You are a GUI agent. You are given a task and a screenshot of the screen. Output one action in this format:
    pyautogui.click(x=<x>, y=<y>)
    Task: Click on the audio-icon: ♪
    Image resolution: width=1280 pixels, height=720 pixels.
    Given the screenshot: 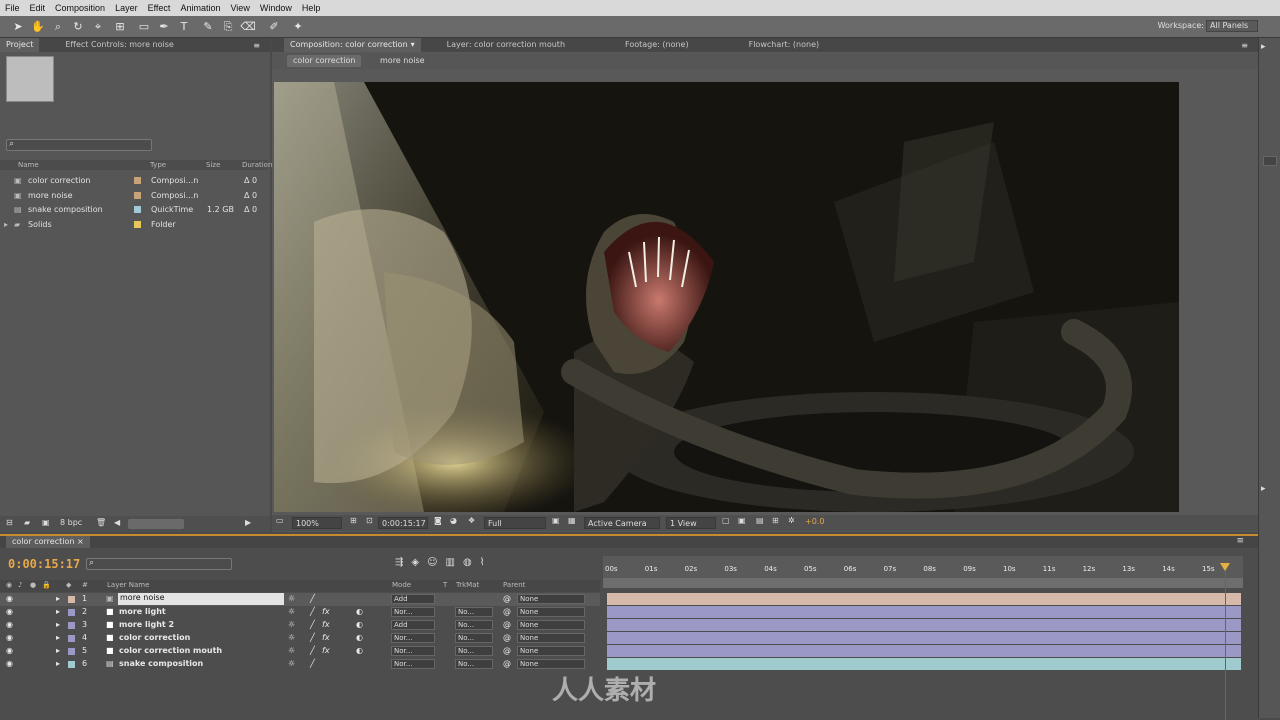 What is the action you would take?
    pyautogui.click(x=20, y=585)
    